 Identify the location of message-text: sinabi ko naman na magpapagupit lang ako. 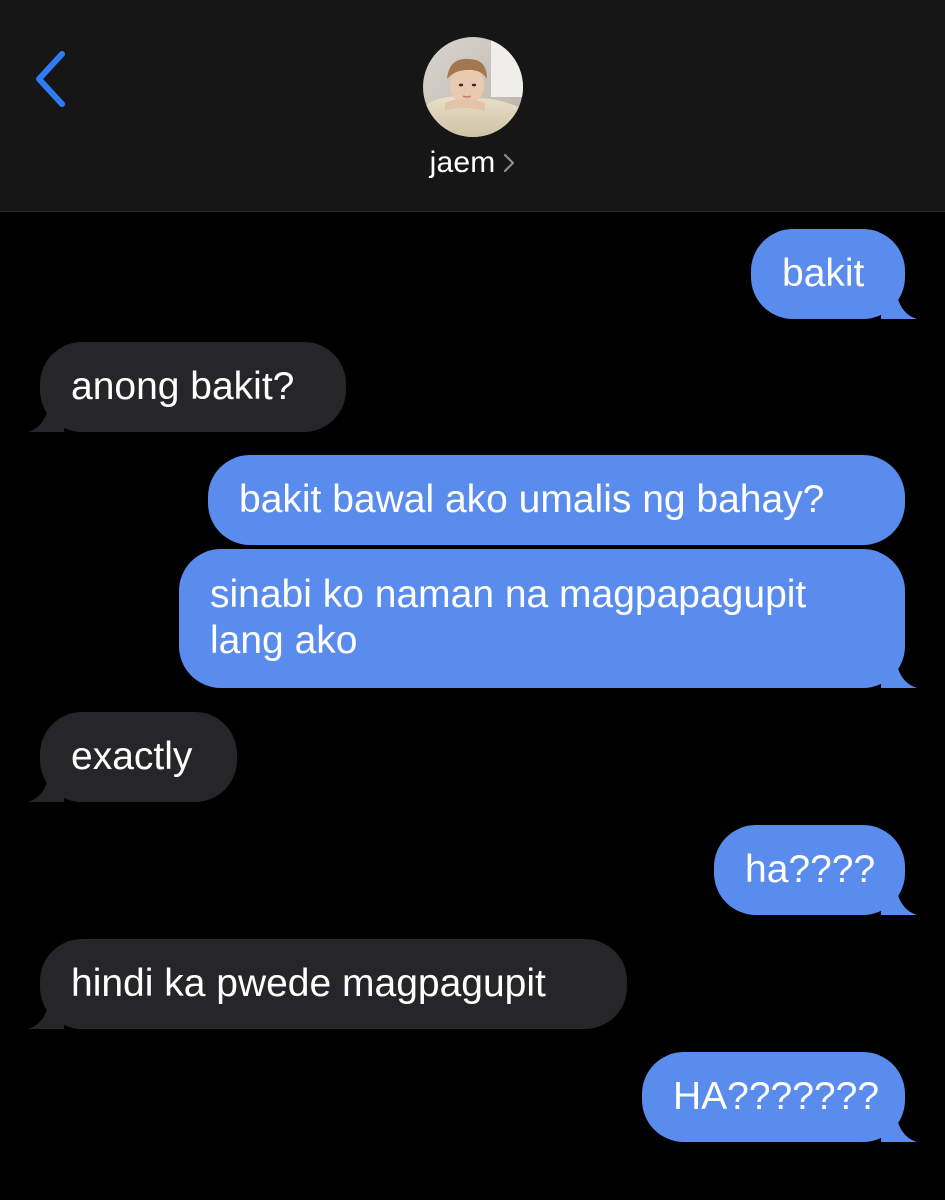
(508, 617).